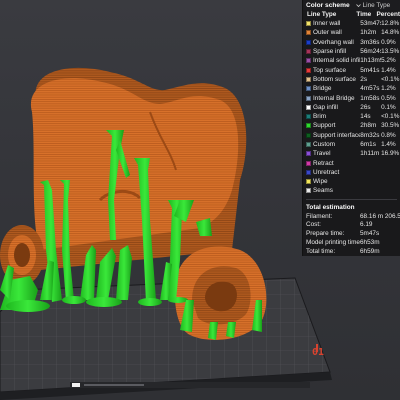  Describe the element at coordinates (351, 51) in the screenshot. I see `legend-row-sparse-infill: Sparse infill 56m24s 13.5%` at that location.